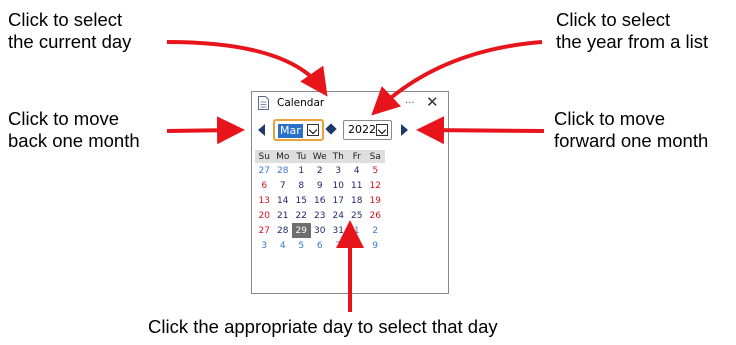  Describe the element at coordinates (247, 68) in the screenshot. I see `arrow-to-today` at that location.